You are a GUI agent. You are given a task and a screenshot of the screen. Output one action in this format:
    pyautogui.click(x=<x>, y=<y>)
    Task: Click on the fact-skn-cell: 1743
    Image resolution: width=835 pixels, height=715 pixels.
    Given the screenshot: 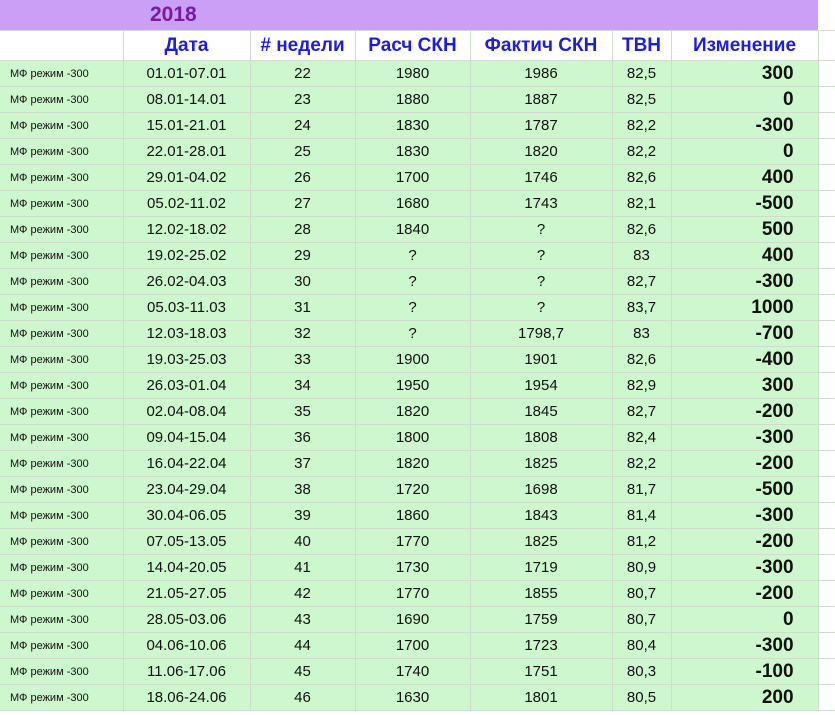 What is the action you would take?
    pyautogui.click(x=541, y=203)
    